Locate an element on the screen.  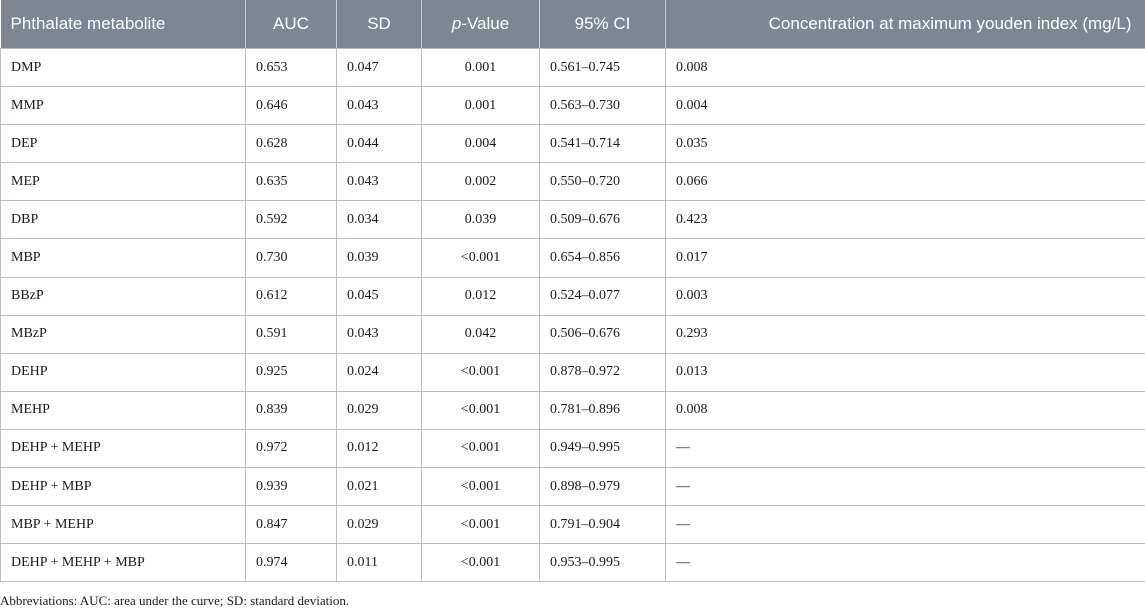
table-row: DEHP + MEHP 0.972 0.012 <0.001 0.949–0.995— is located at coordinates (572, 449).